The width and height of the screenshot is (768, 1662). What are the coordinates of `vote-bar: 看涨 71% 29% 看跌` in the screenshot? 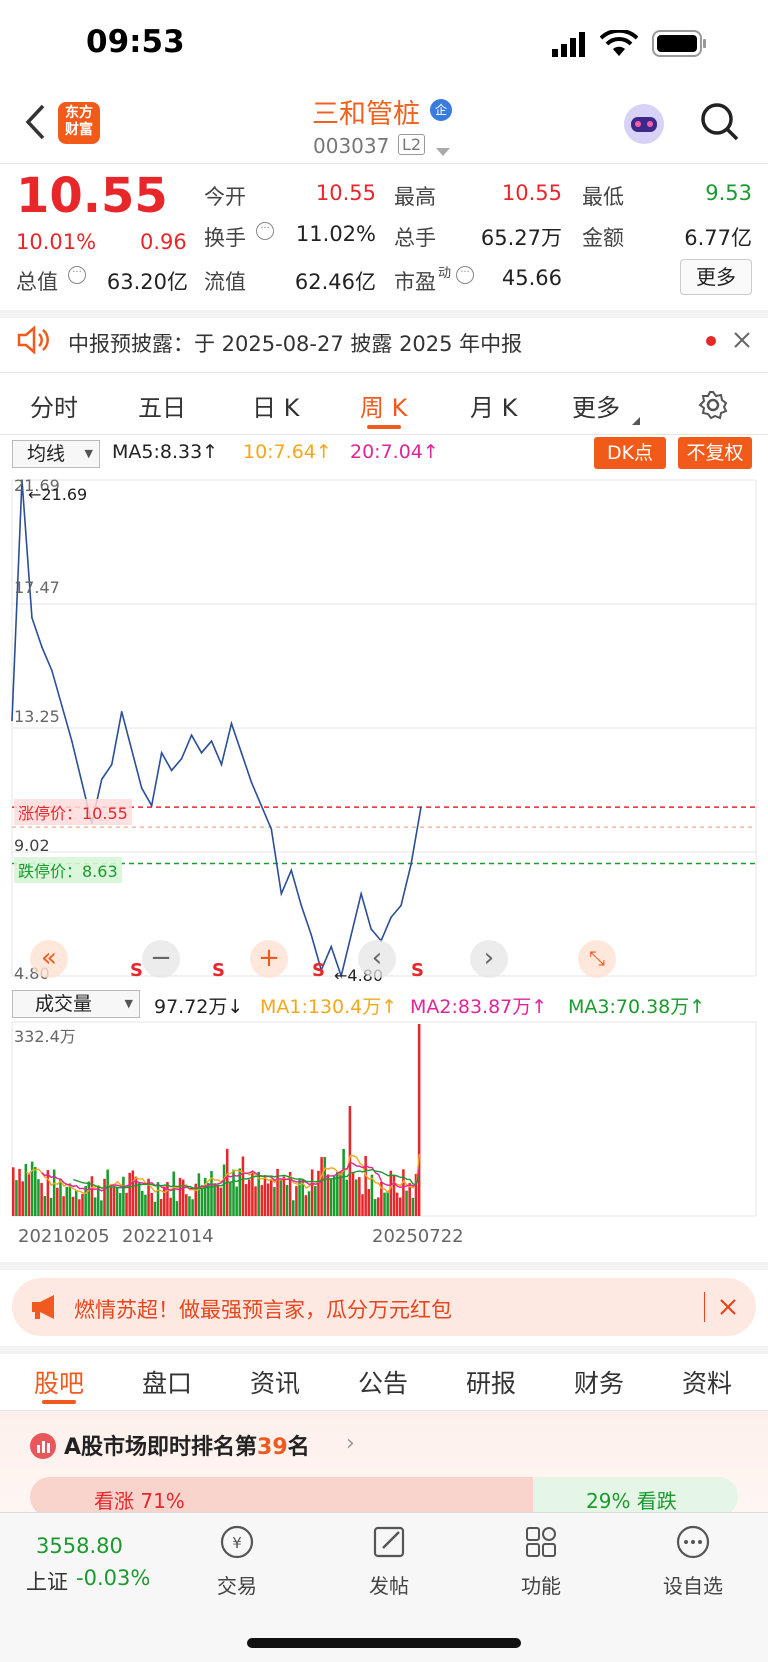 It's located at (384, 1497).